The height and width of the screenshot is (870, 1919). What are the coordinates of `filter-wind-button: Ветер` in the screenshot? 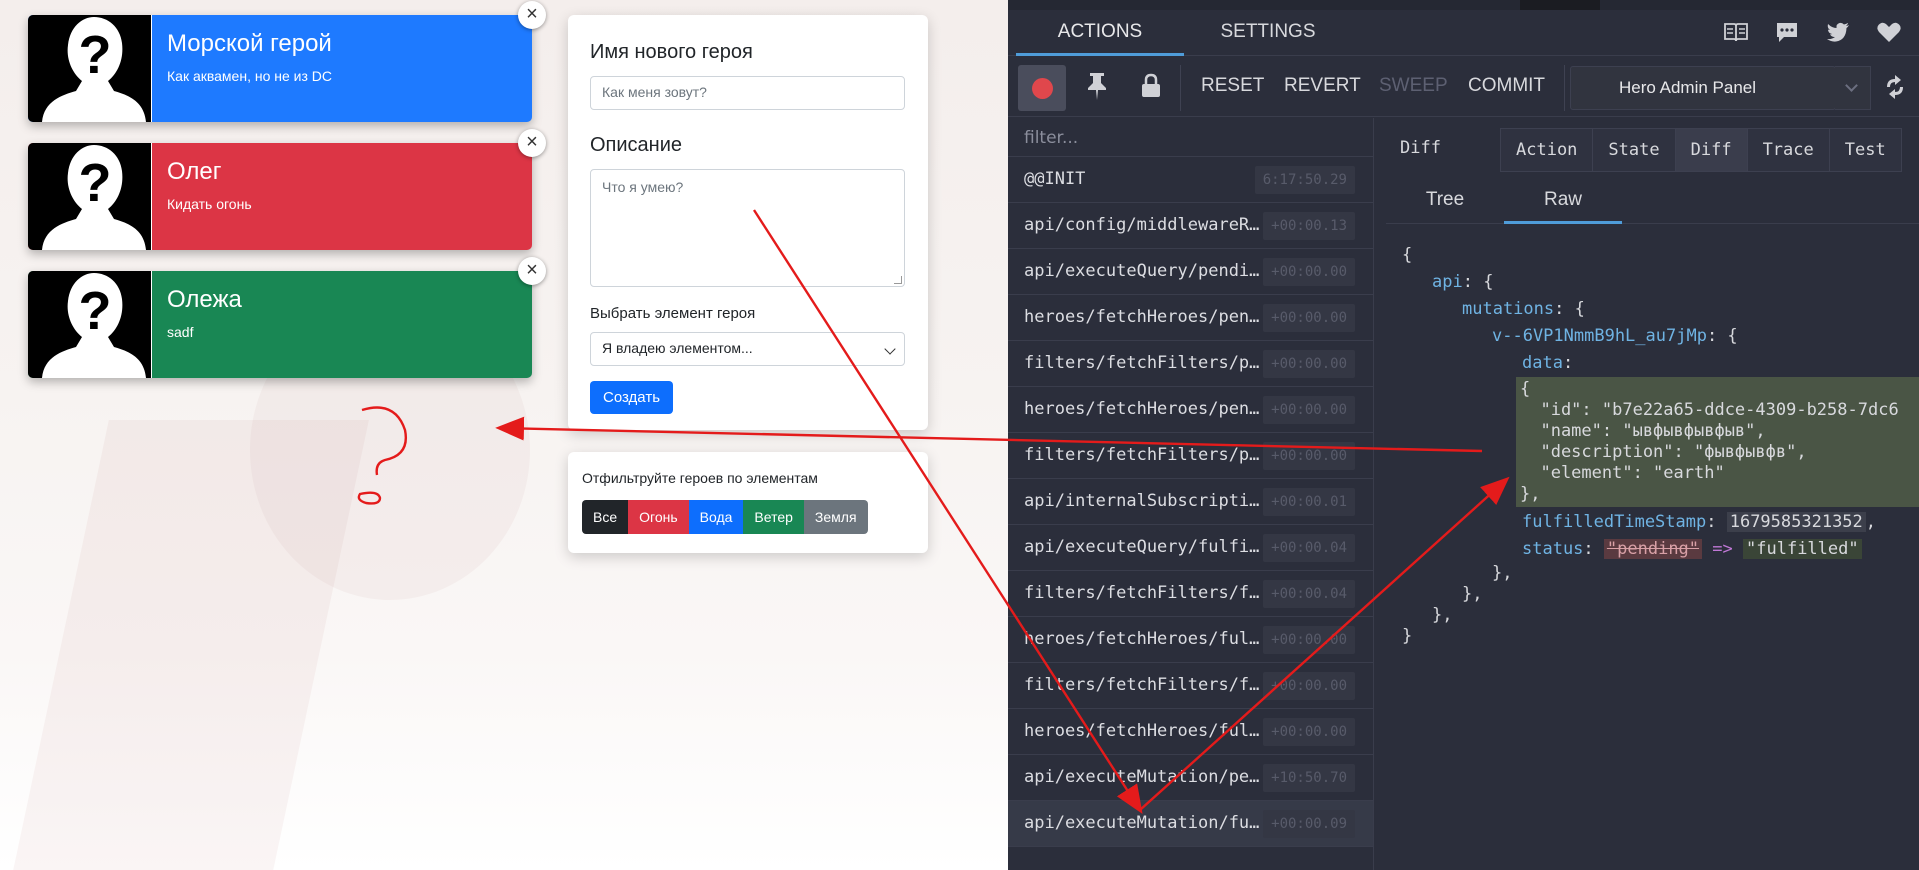 It's located at (773, 517).